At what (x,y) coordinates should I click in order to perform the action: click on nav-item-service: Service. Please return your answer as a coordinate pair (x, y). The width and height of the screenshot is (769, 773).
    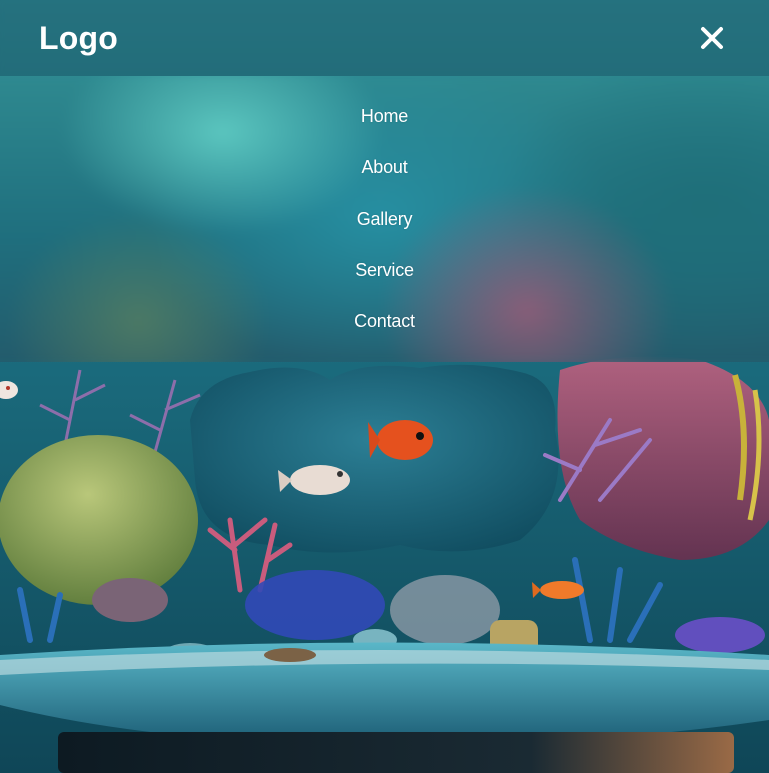
    Looking at the image, I should click on (384, 270).